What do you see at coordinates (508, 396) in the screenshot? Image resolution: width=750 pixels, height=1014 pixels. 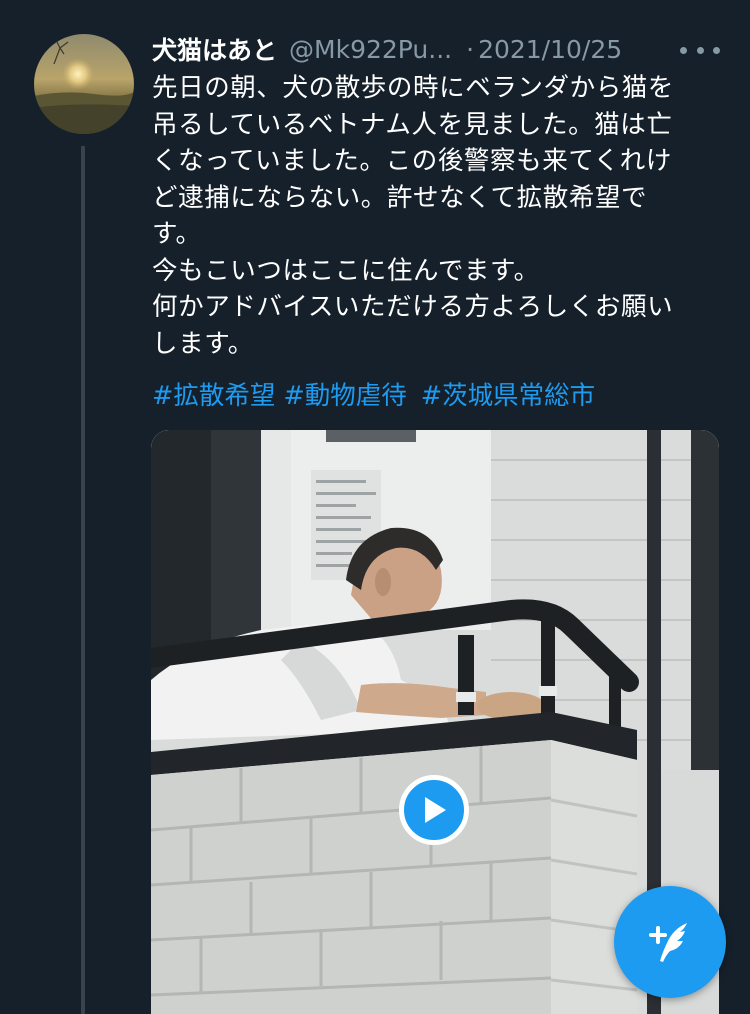 I see `hashtag-link: #茨城県常総市` at bounding box center [508, 396].